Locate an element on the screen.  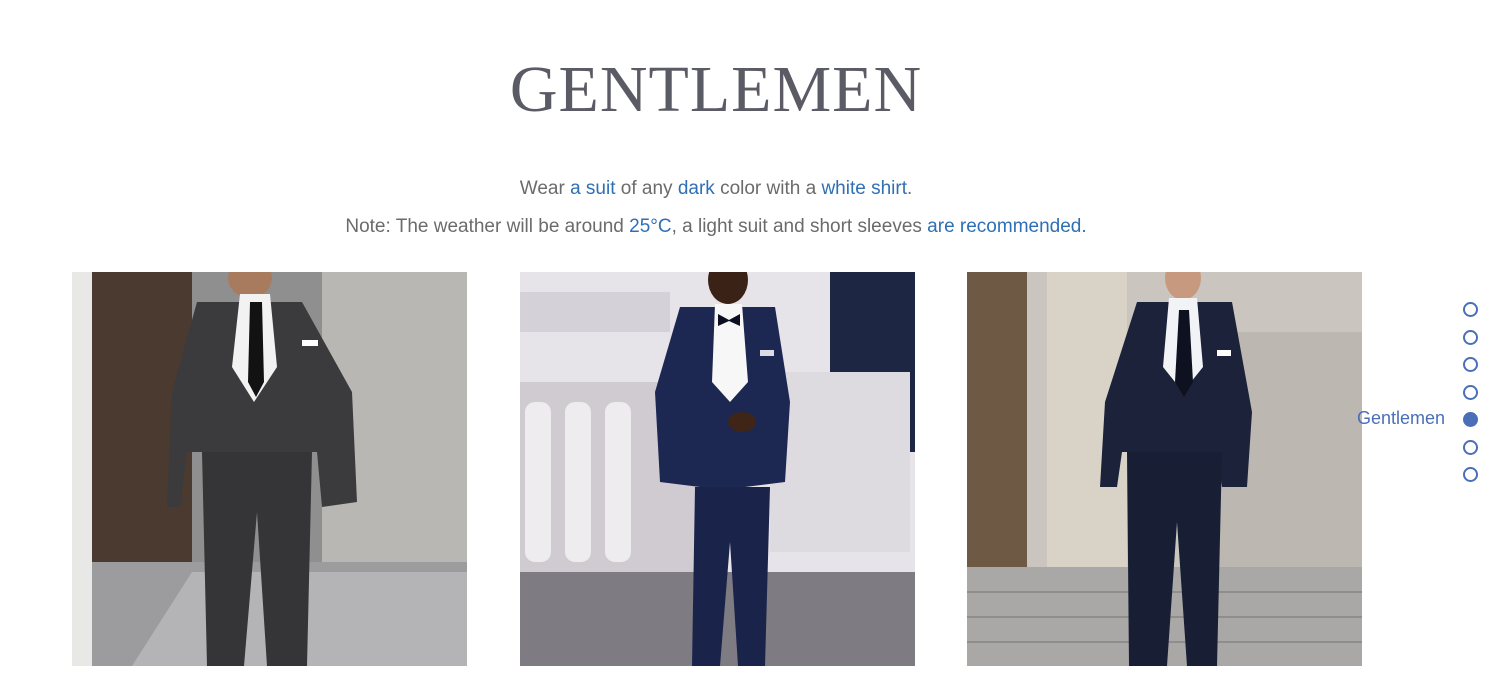
side-nav-dot-5-active is located at coordinates (1470, 419).